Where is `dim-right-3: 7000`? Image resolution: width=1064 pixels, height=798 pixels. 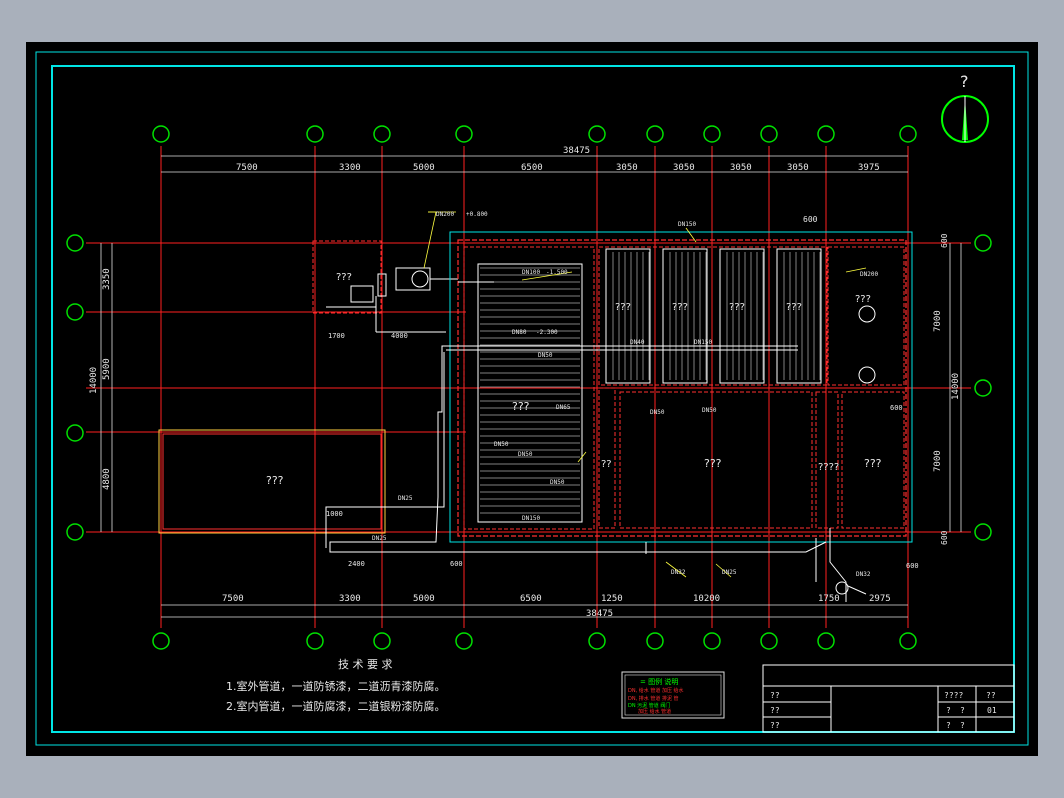
dim-right-3: 7000 is located at coordinates (938, 461).